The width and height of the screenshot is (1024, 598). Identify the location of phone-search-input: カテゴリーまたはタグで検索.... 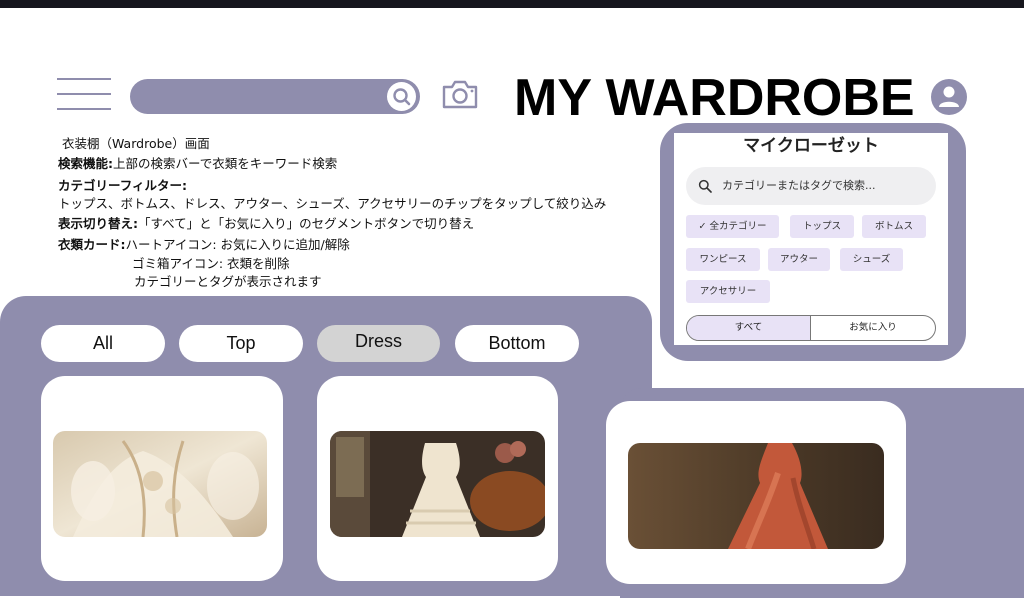
(811, 186).